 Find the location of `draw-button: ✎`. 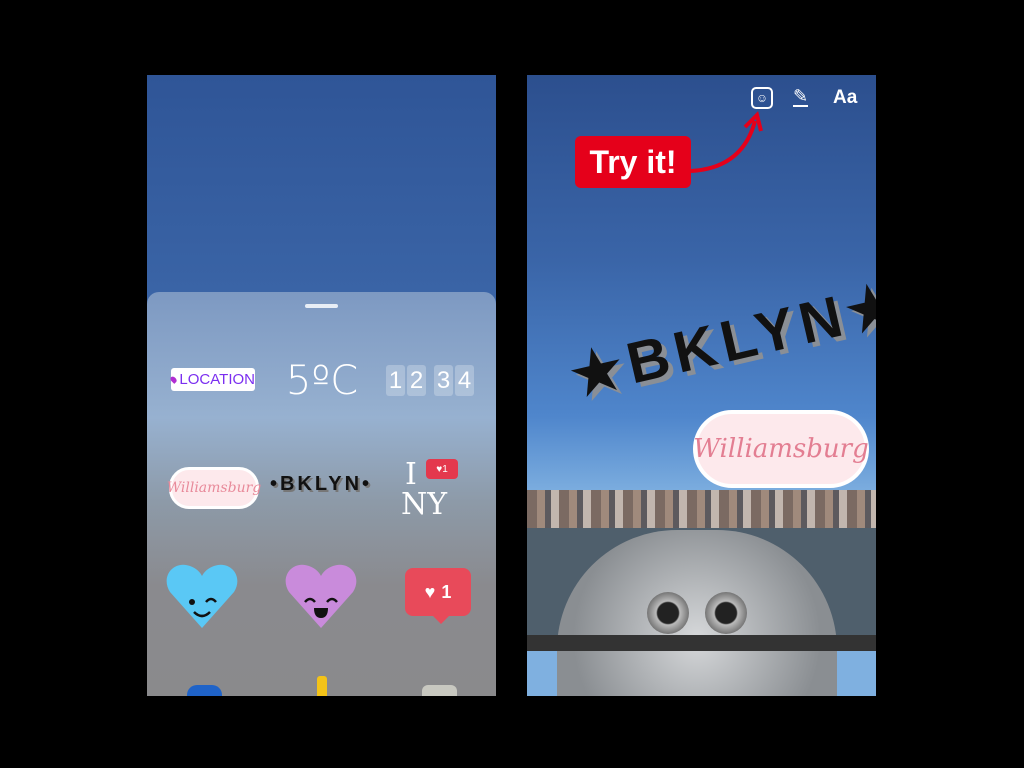

draw-button: ✎ is located at coordinates (801, 97).